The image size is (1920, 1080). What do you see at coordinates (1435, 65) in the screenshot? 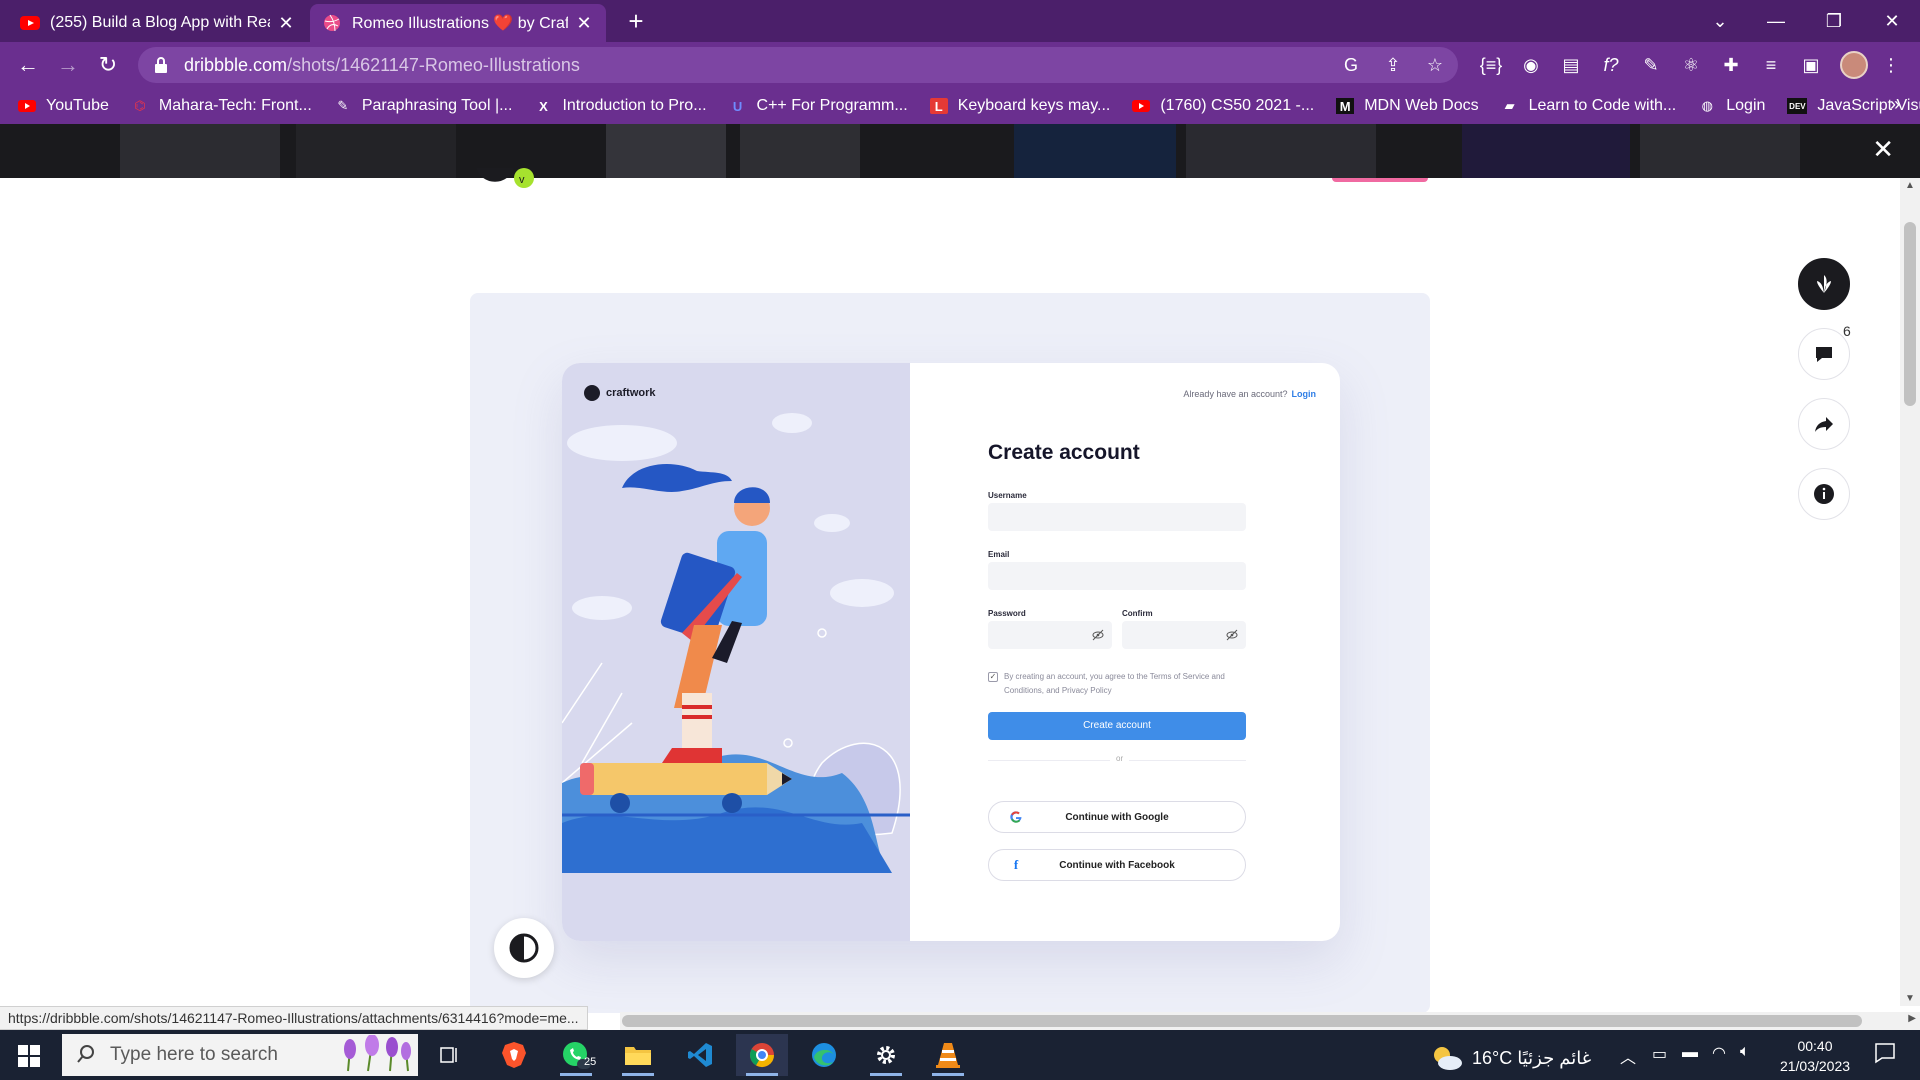
I see `bookmark-star-icon: ☆` at bounding box center [1435, 65].